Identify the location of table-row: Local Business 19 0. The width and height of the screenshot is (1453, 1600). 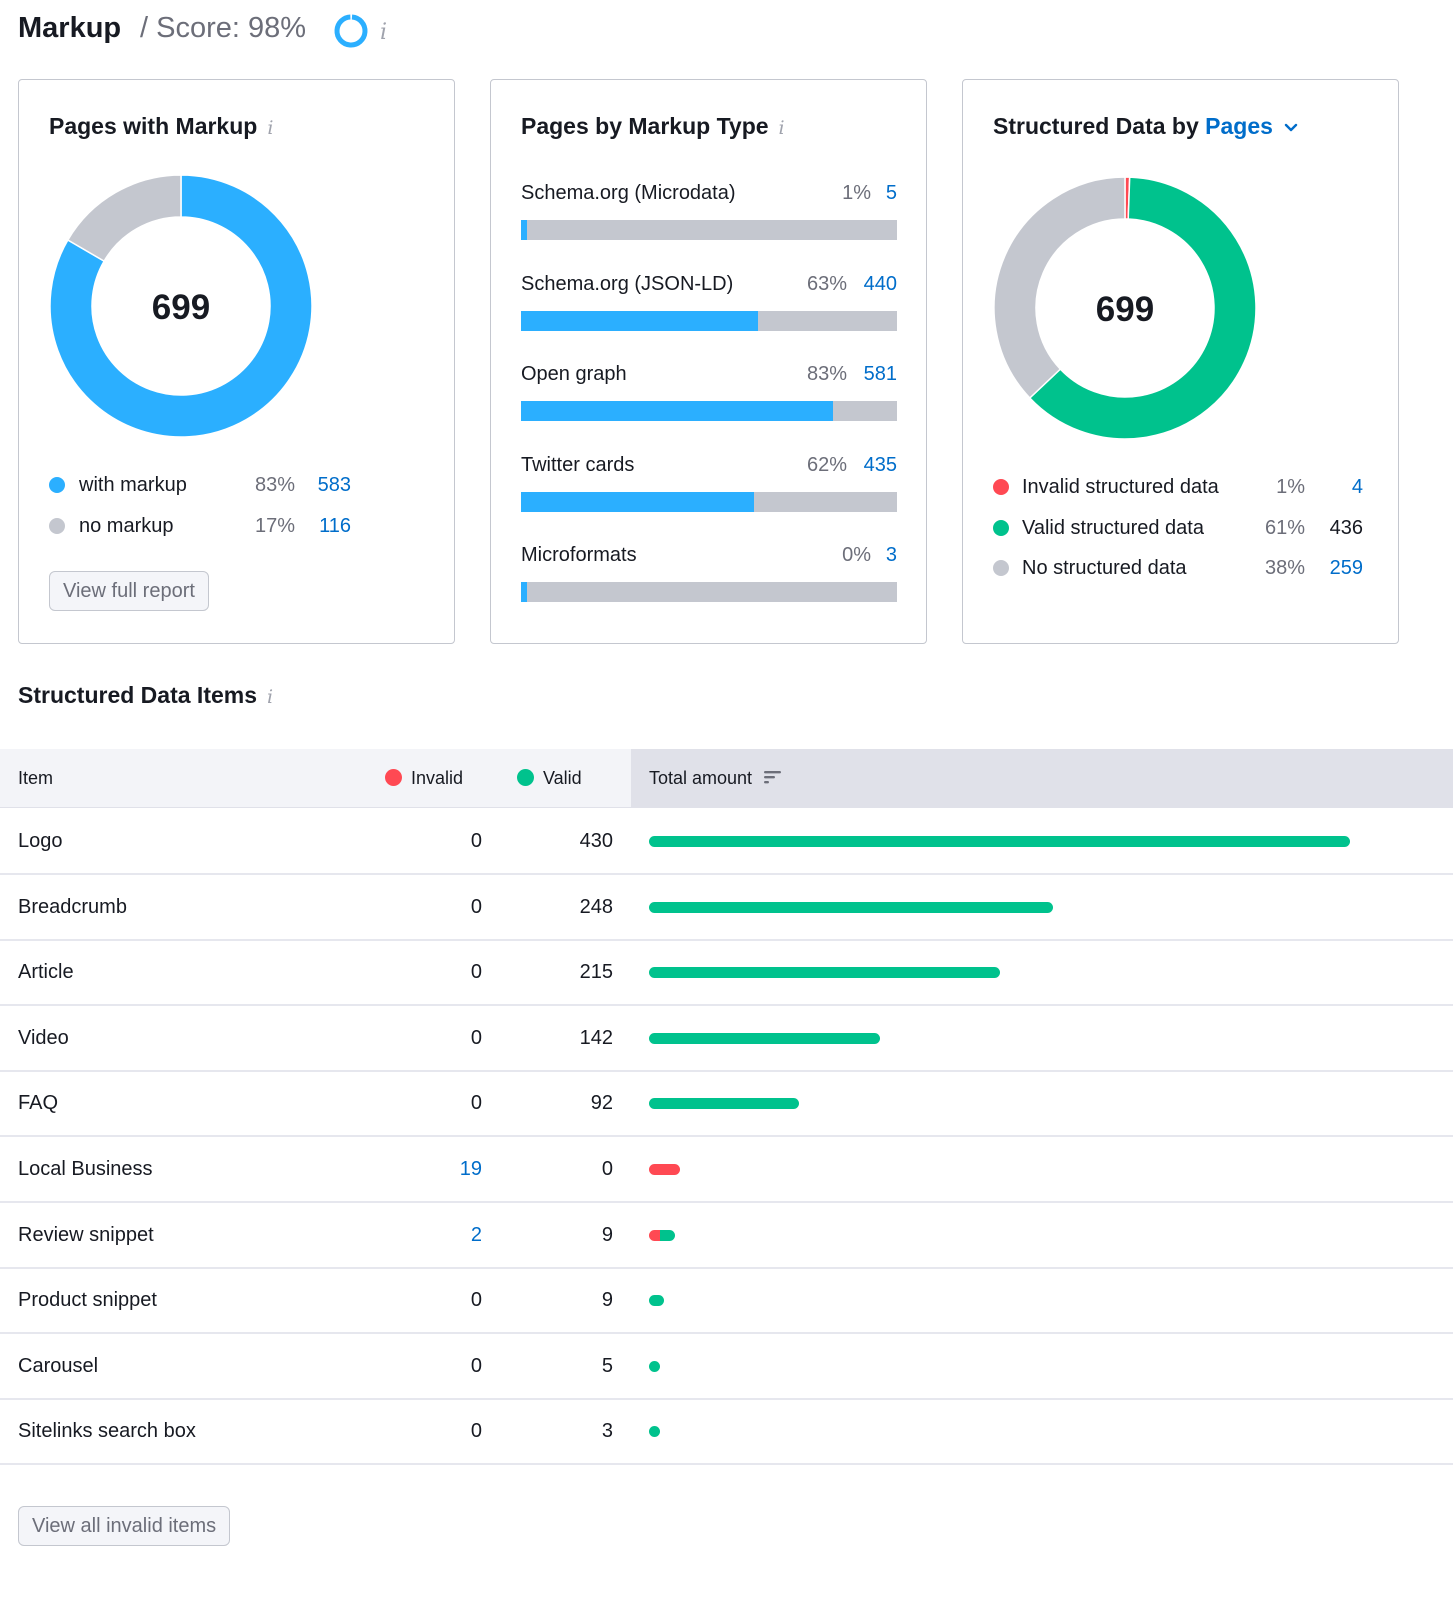
(726, 1170).